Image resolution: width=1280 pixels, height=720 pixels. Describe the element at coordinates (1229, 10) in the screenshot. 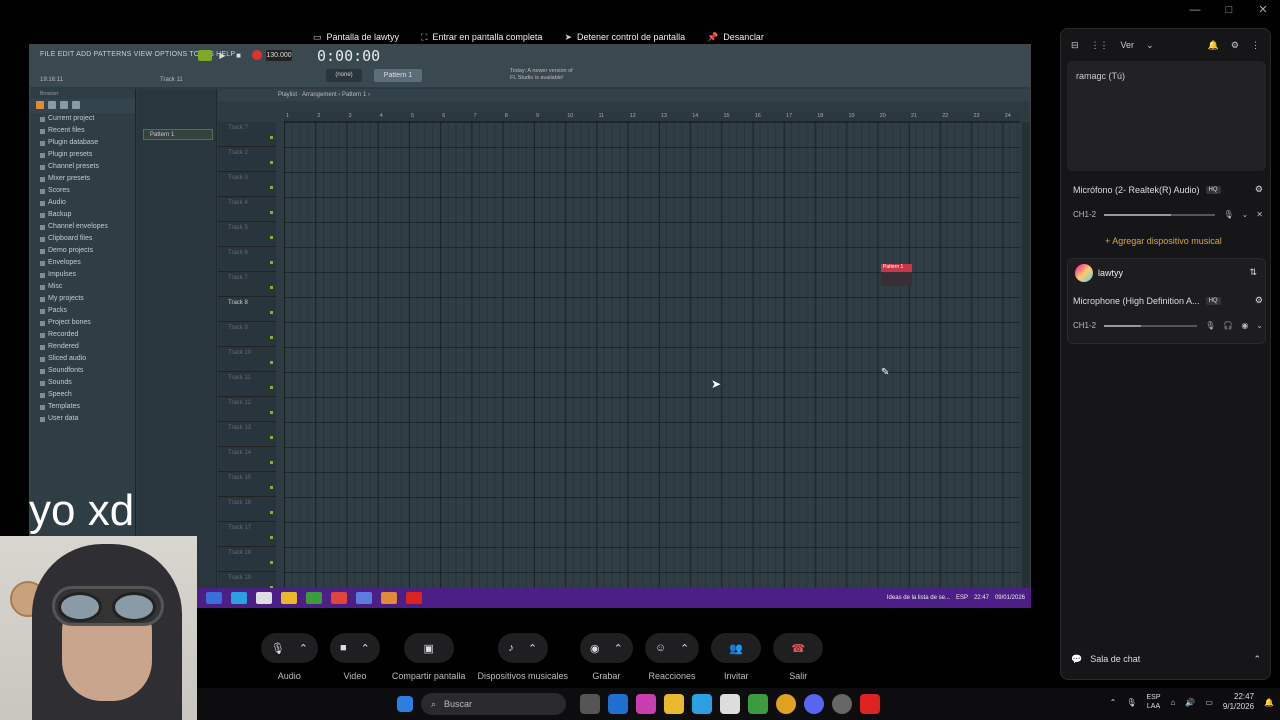

I see `maximize-button: □` at that location.